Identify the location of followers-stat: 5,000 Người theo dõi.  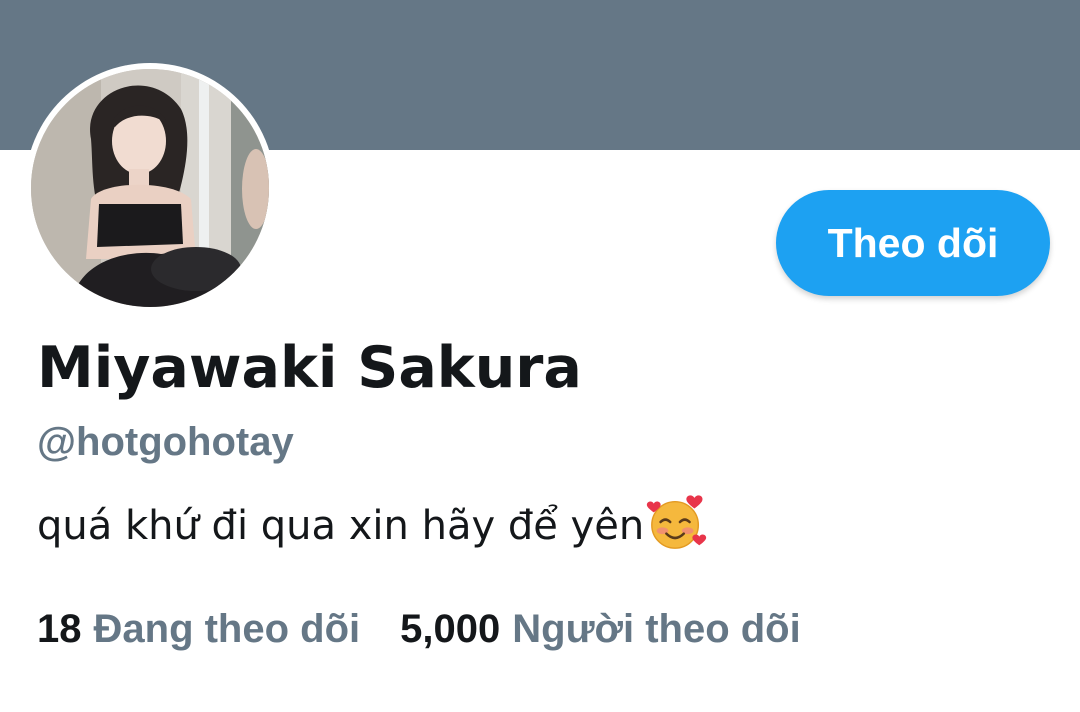
(600, 629).